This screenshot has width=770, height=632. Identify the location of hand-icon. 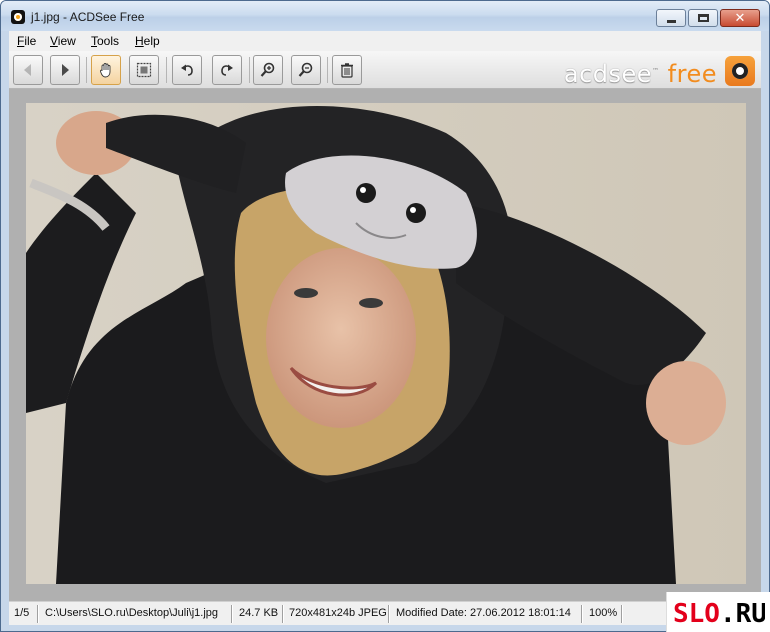
(105, 70).